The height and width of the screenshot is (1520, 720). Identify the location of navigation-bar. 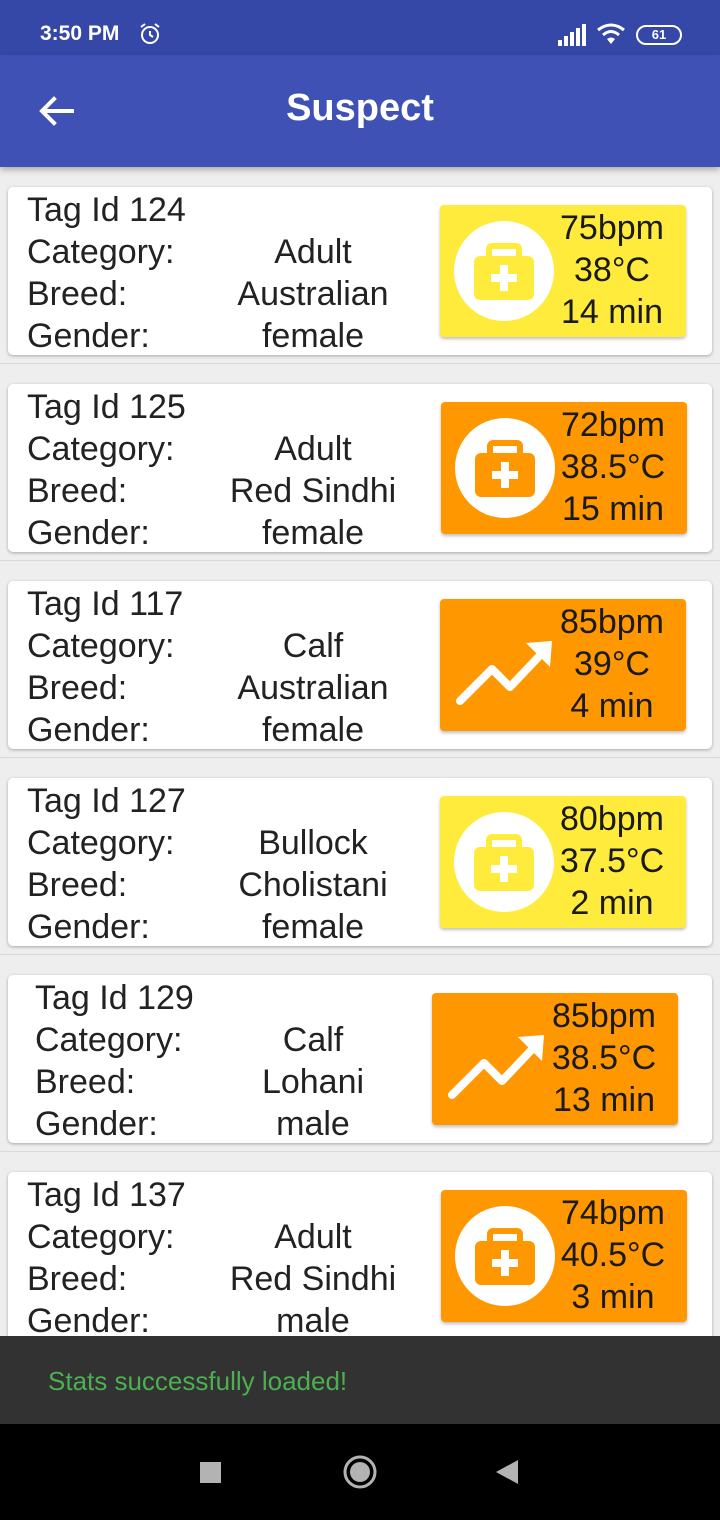
(360, 1472).